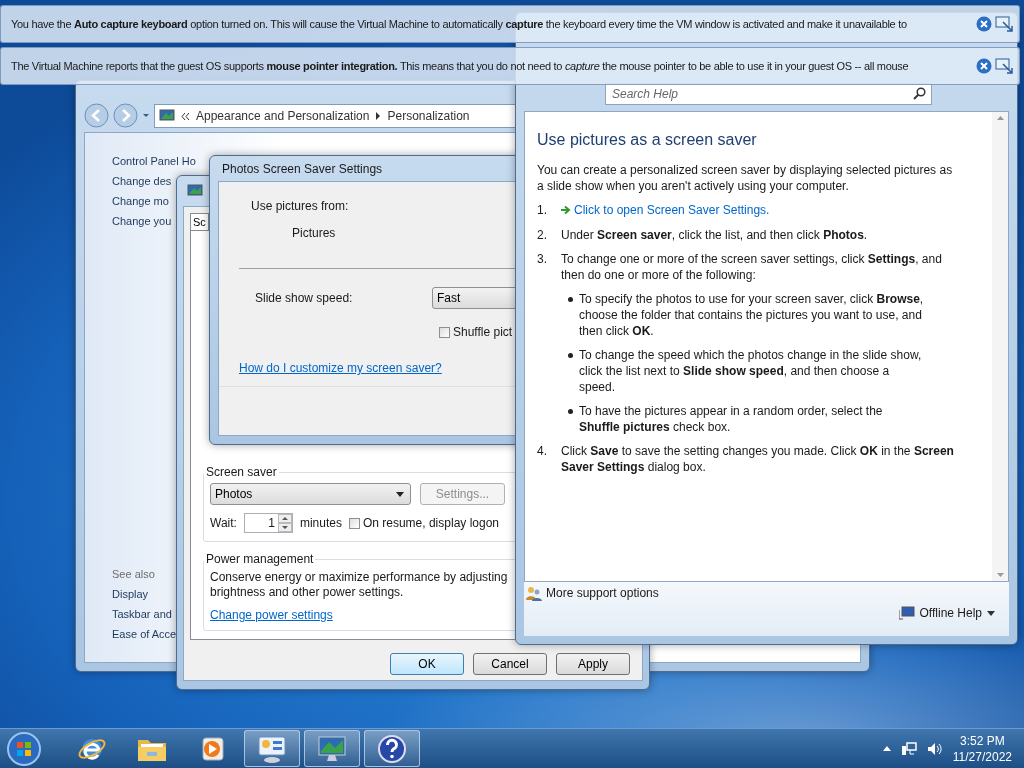 The height and width of the screenshot is (768, 1024). Describe the element at coordinates (302, 168) in the screenshot. I see `dialog-title: Photos Screen Saver Settings` at that location.